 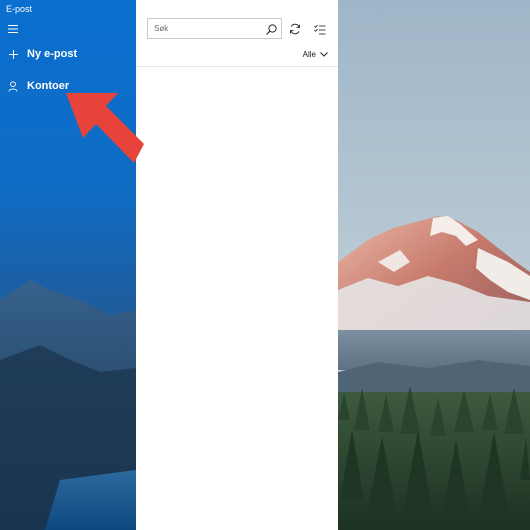 What do you see at coordinates (324, 54) in the screenshot?
I see `chevron-down-icon` at bounding box center [324, 54].